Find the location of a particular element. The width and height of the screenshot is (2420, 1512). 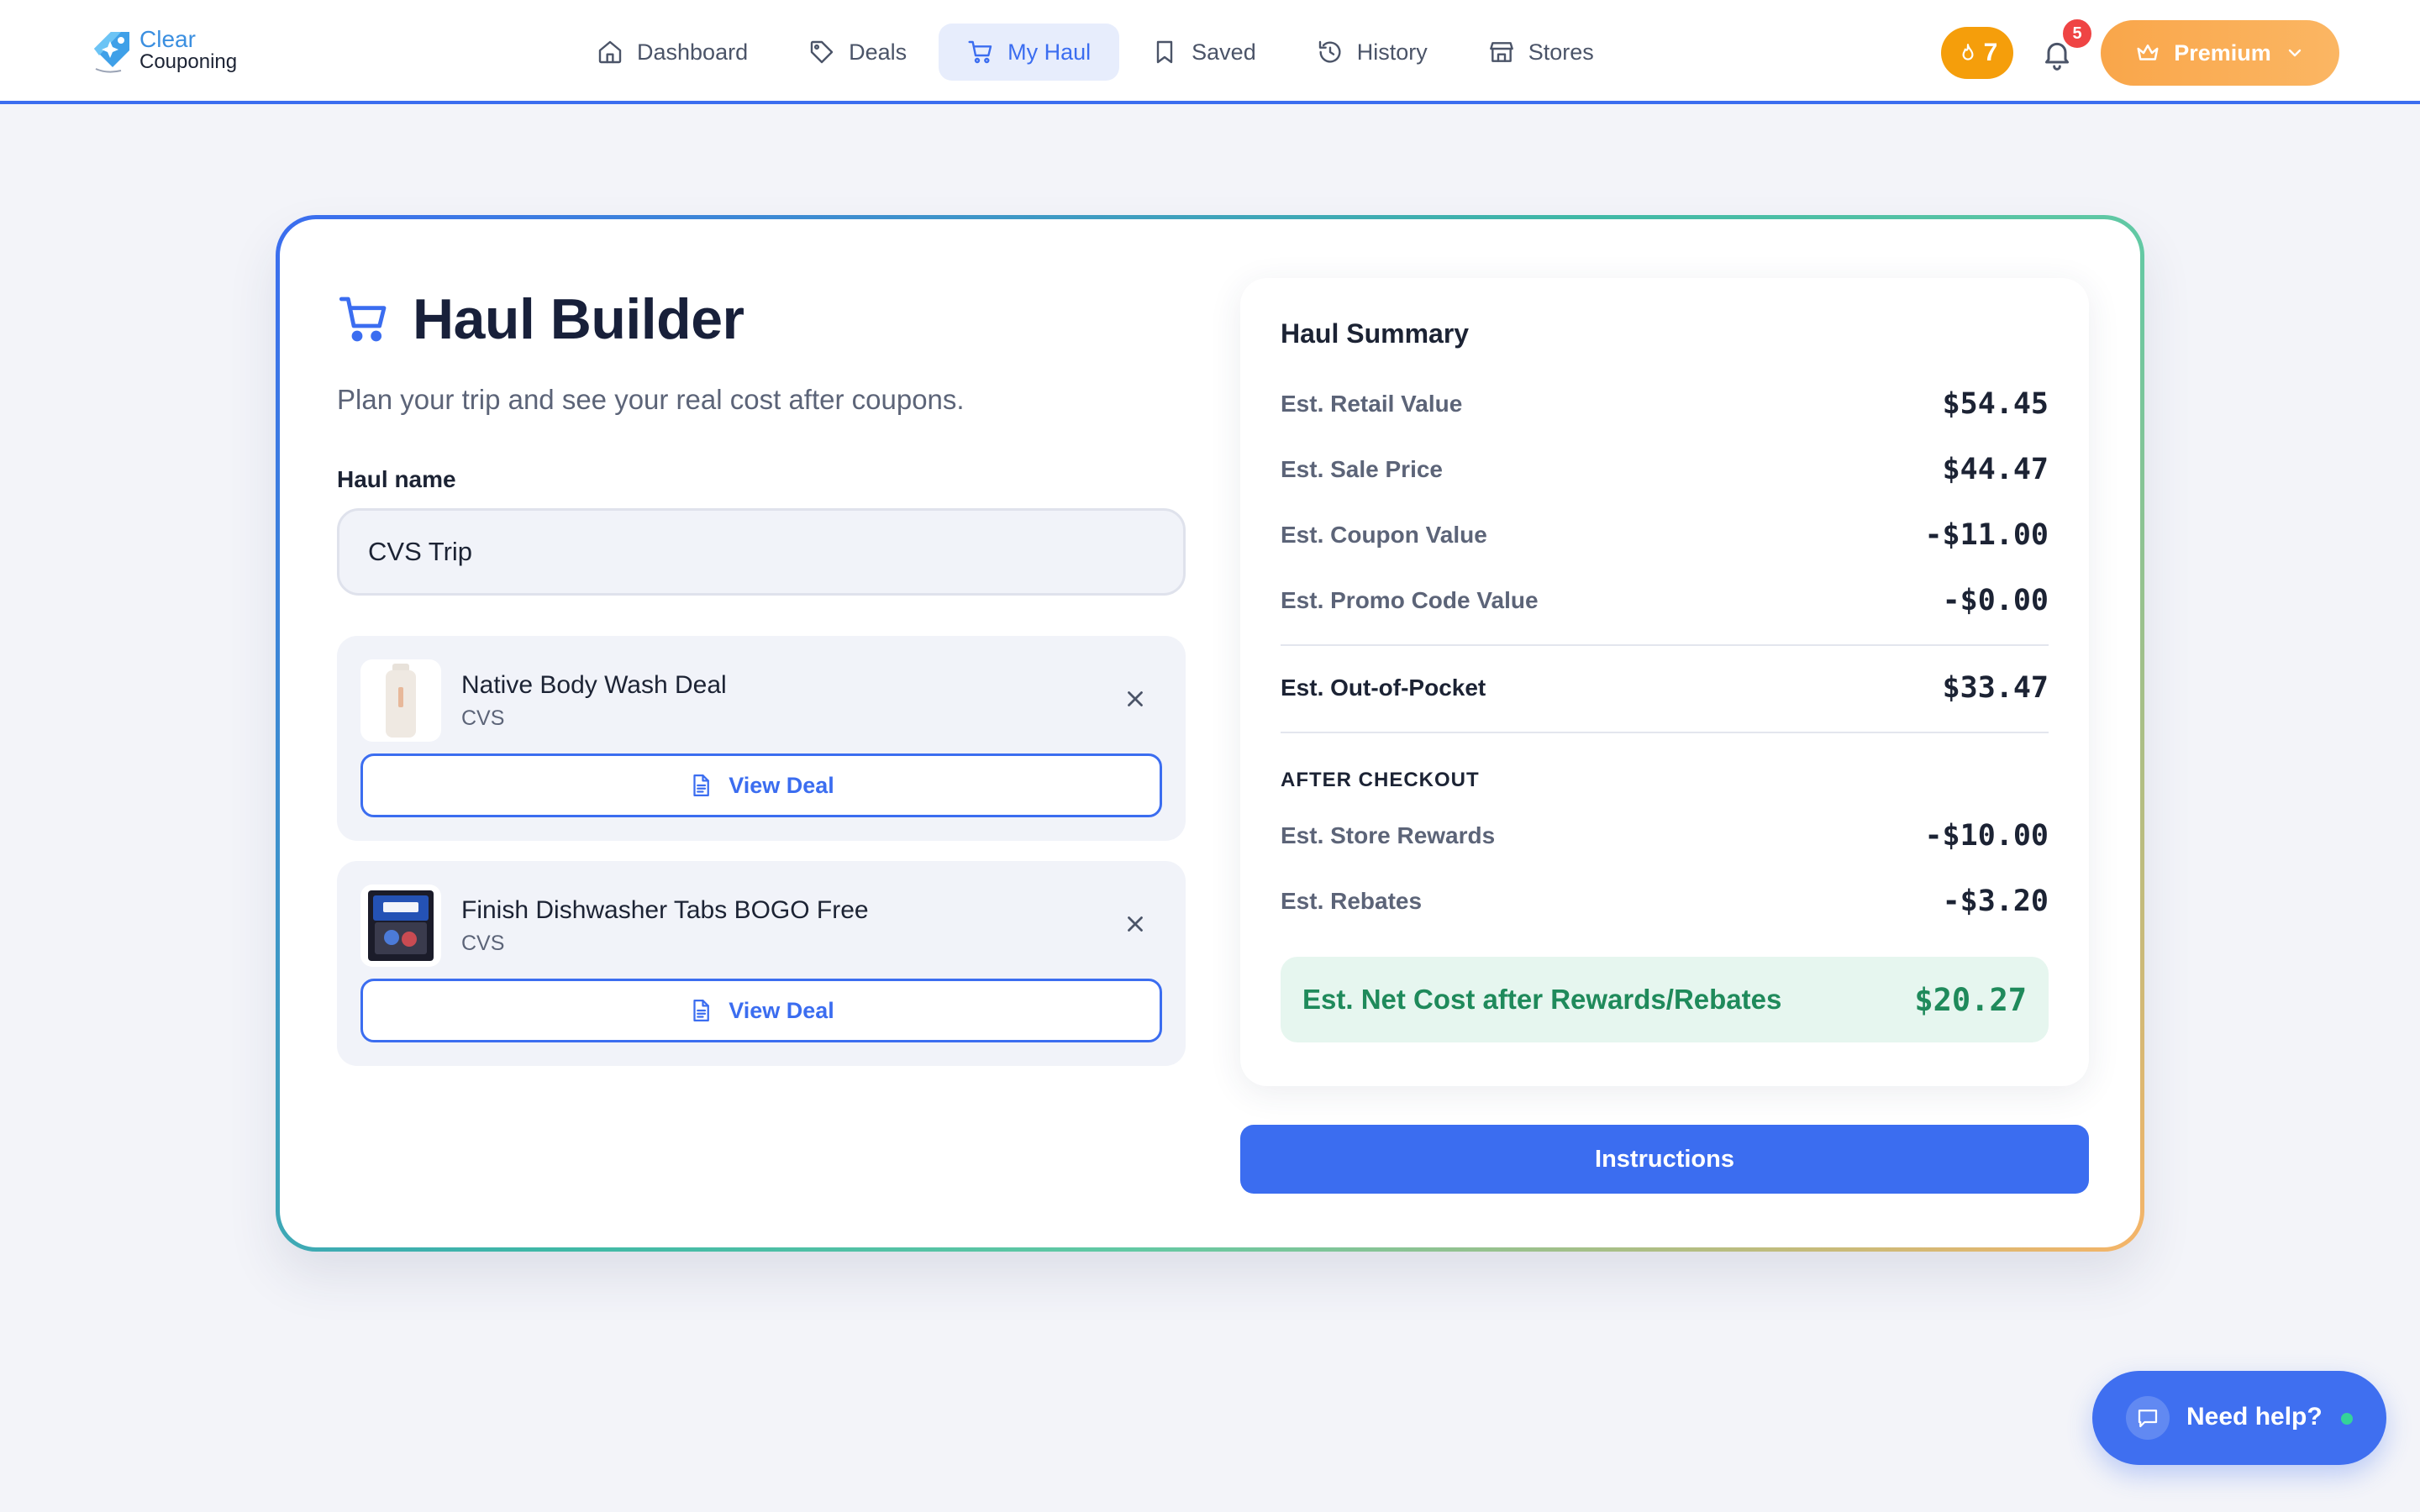

summary-value: -$3.20 is located at coordinates (1995, 901).